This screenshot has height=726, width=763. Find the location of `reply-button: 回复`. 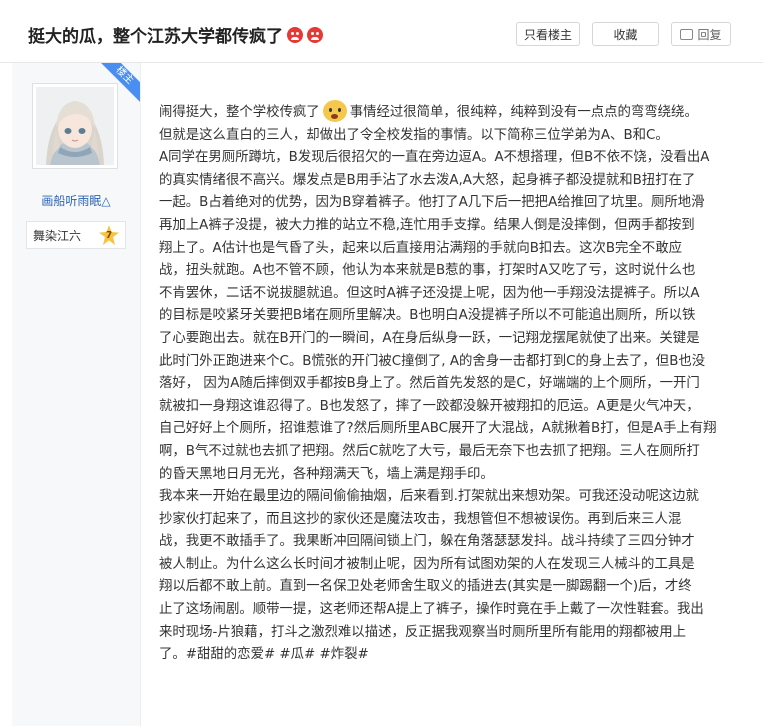

reply-button: 回复 is located at coordinates (701, 34).